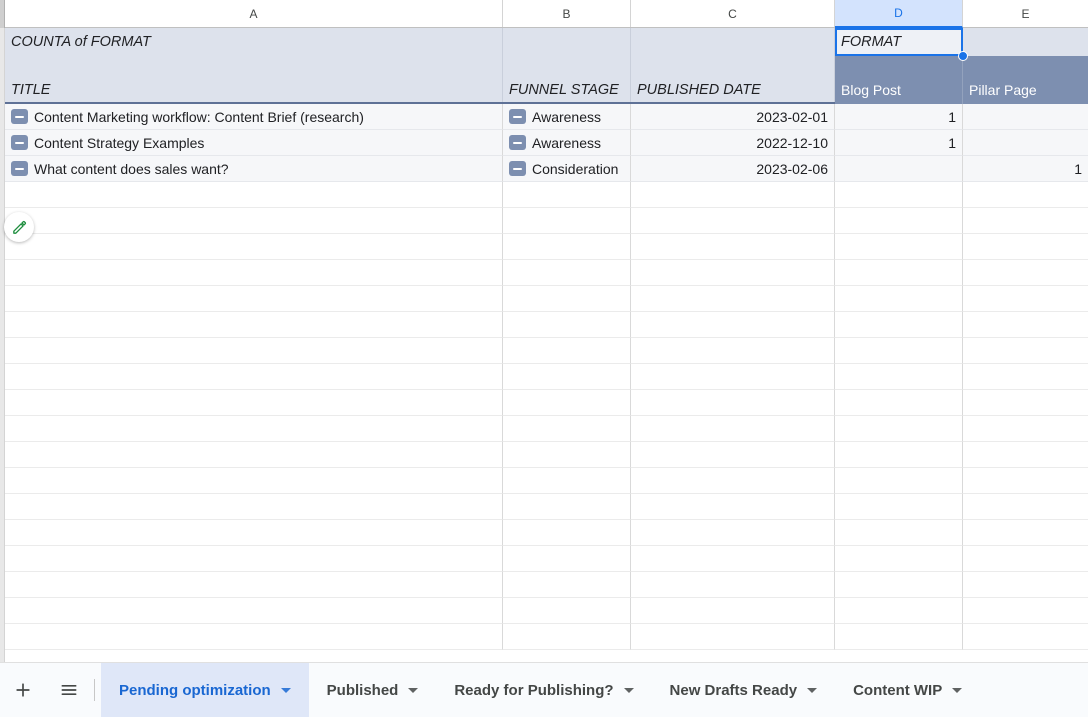 The height and width of the screenshot is (717, 1088). Describe the element at coordinates (23, 690) in the screenshot. I see `add-sheet-button` at that location.